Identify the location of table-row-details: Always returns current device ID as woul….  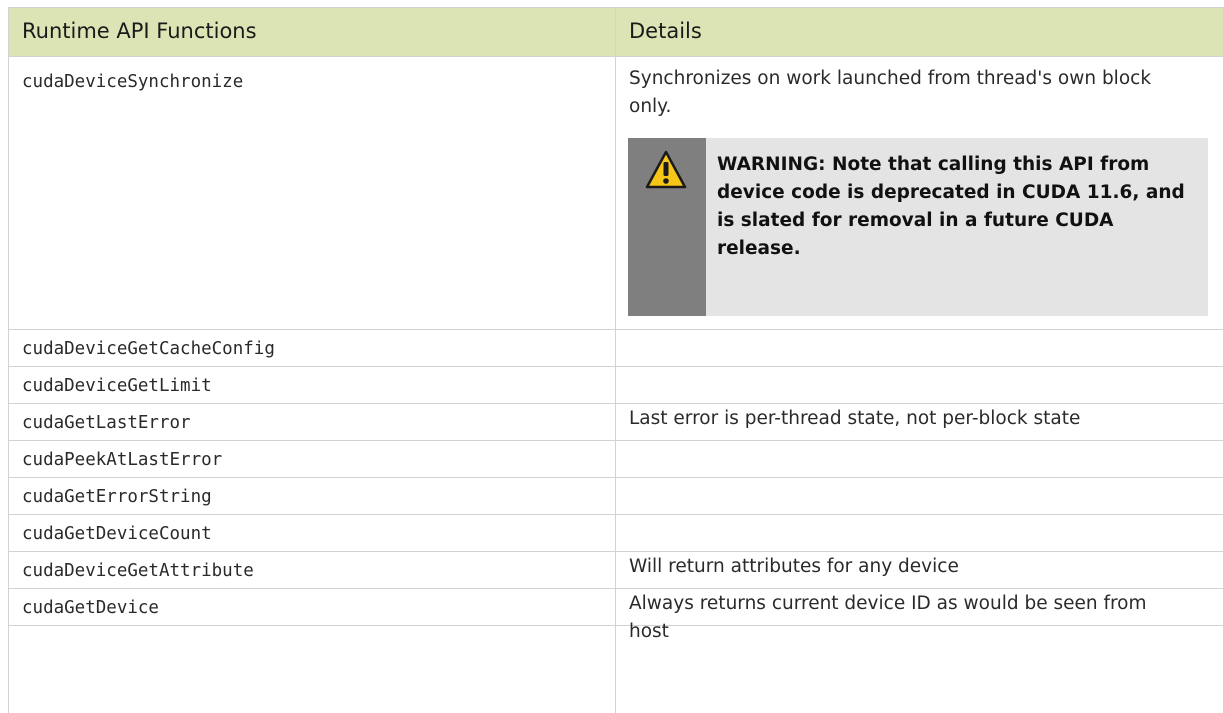
(888, 617).